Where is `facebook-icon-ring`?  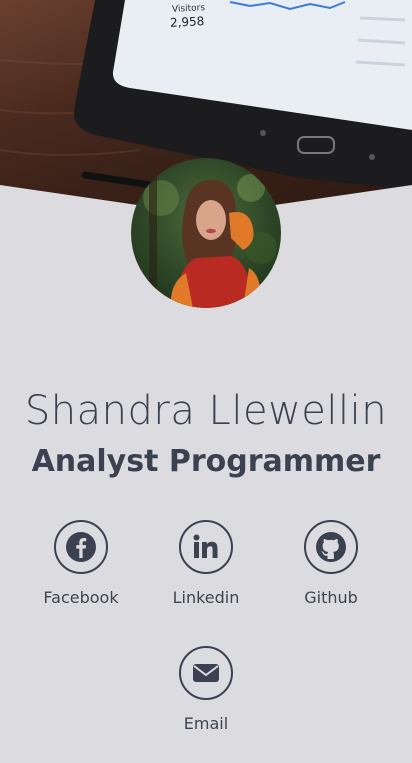 facebook-icon-ring is located at coordinates (81, 547).